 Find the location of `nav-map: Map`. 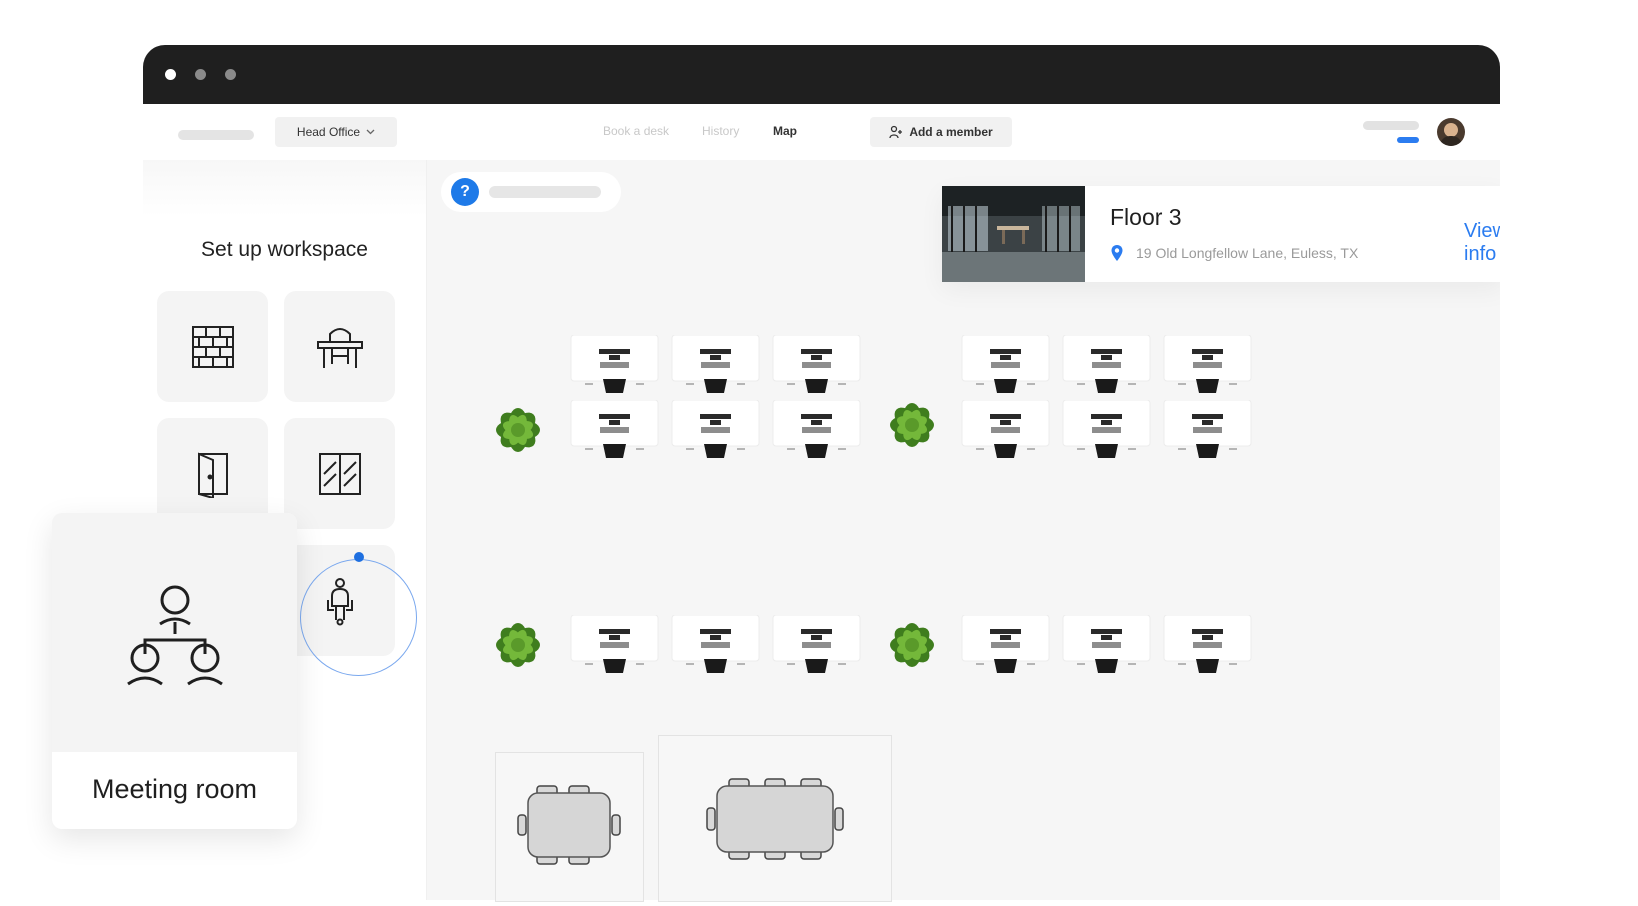

nav-map: Map is located at coordinates (785, 131).